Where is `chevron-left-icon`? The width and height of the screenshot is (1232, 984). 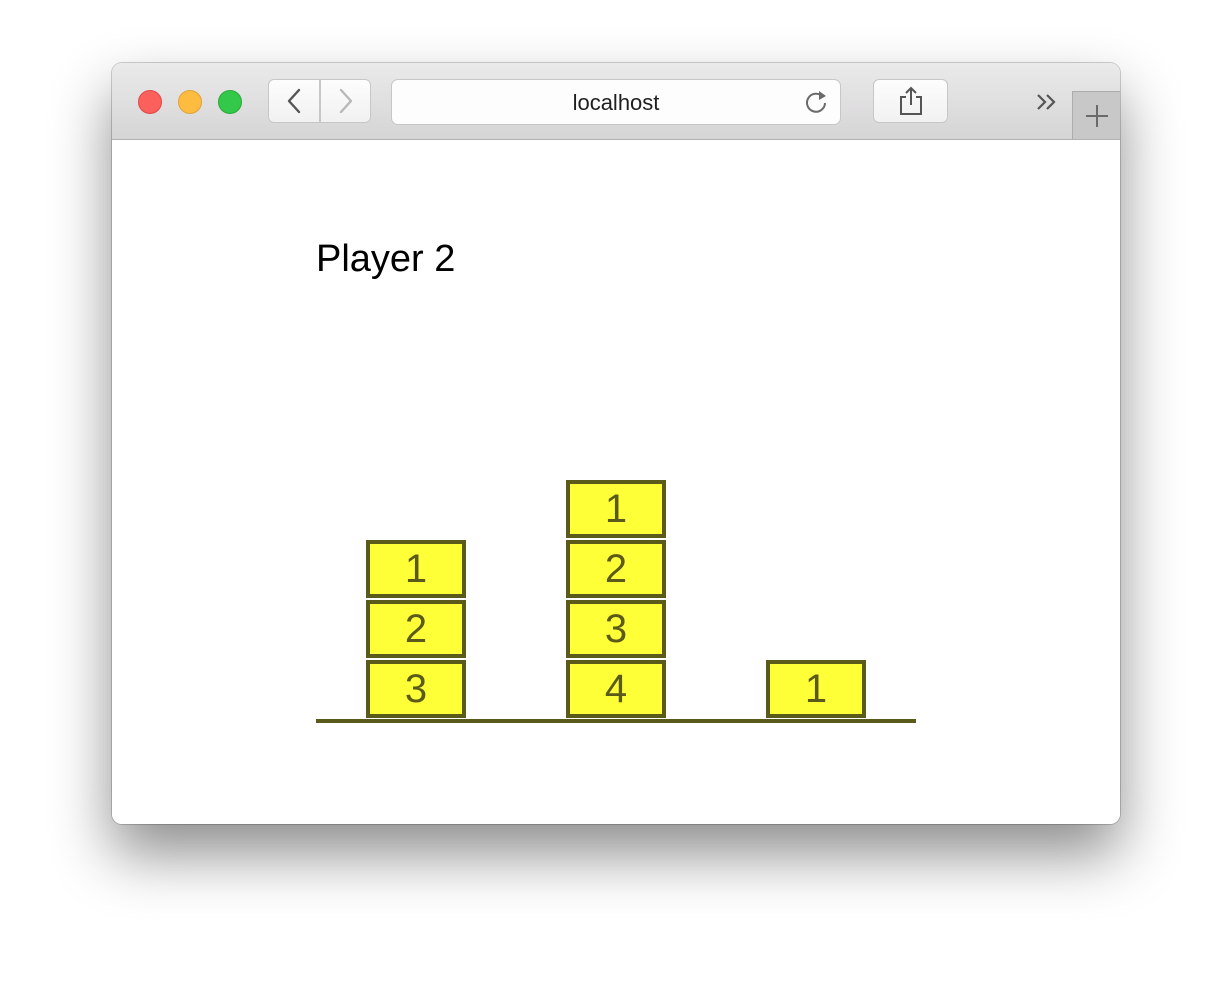
chevron-left-icon is located at coordinates (294, 101).